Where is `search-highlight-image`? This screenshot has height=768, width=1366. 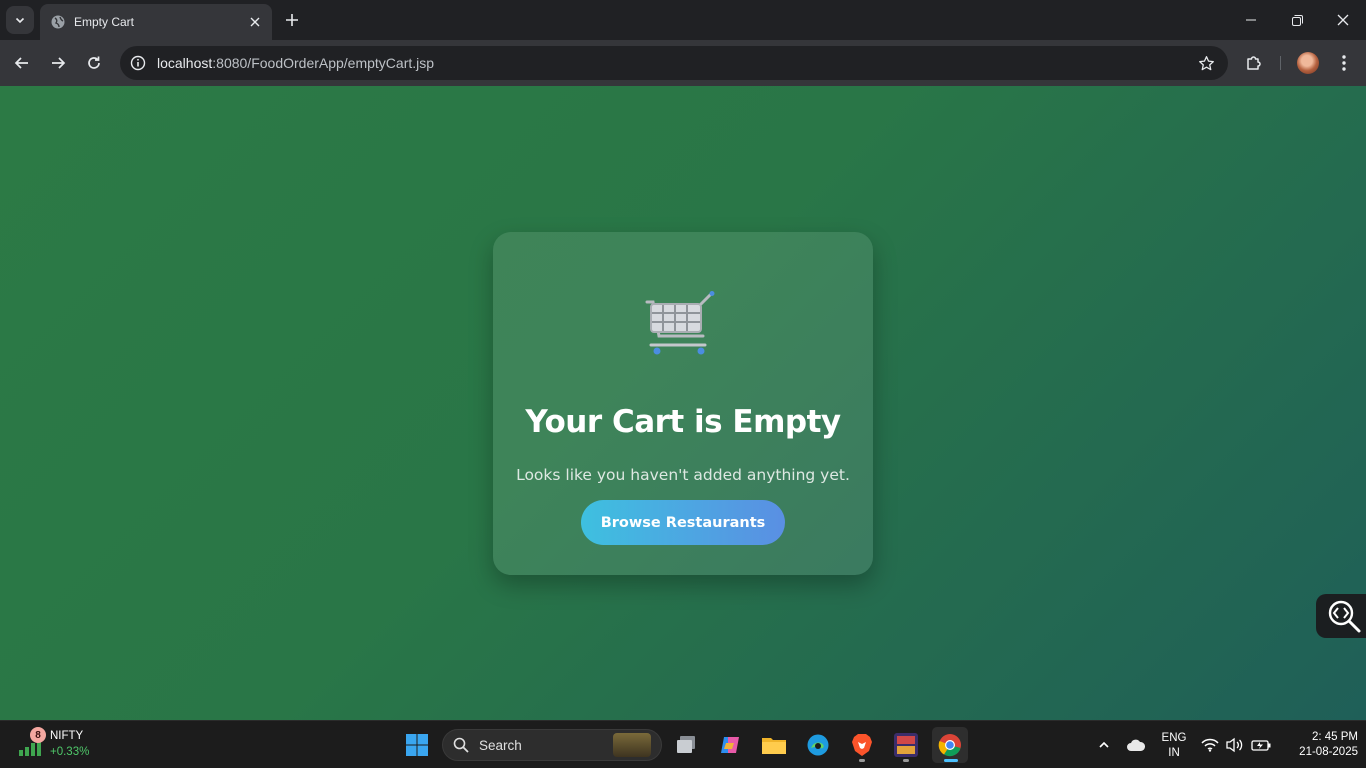 search-highlight-image is located at coordinates (632, 745).